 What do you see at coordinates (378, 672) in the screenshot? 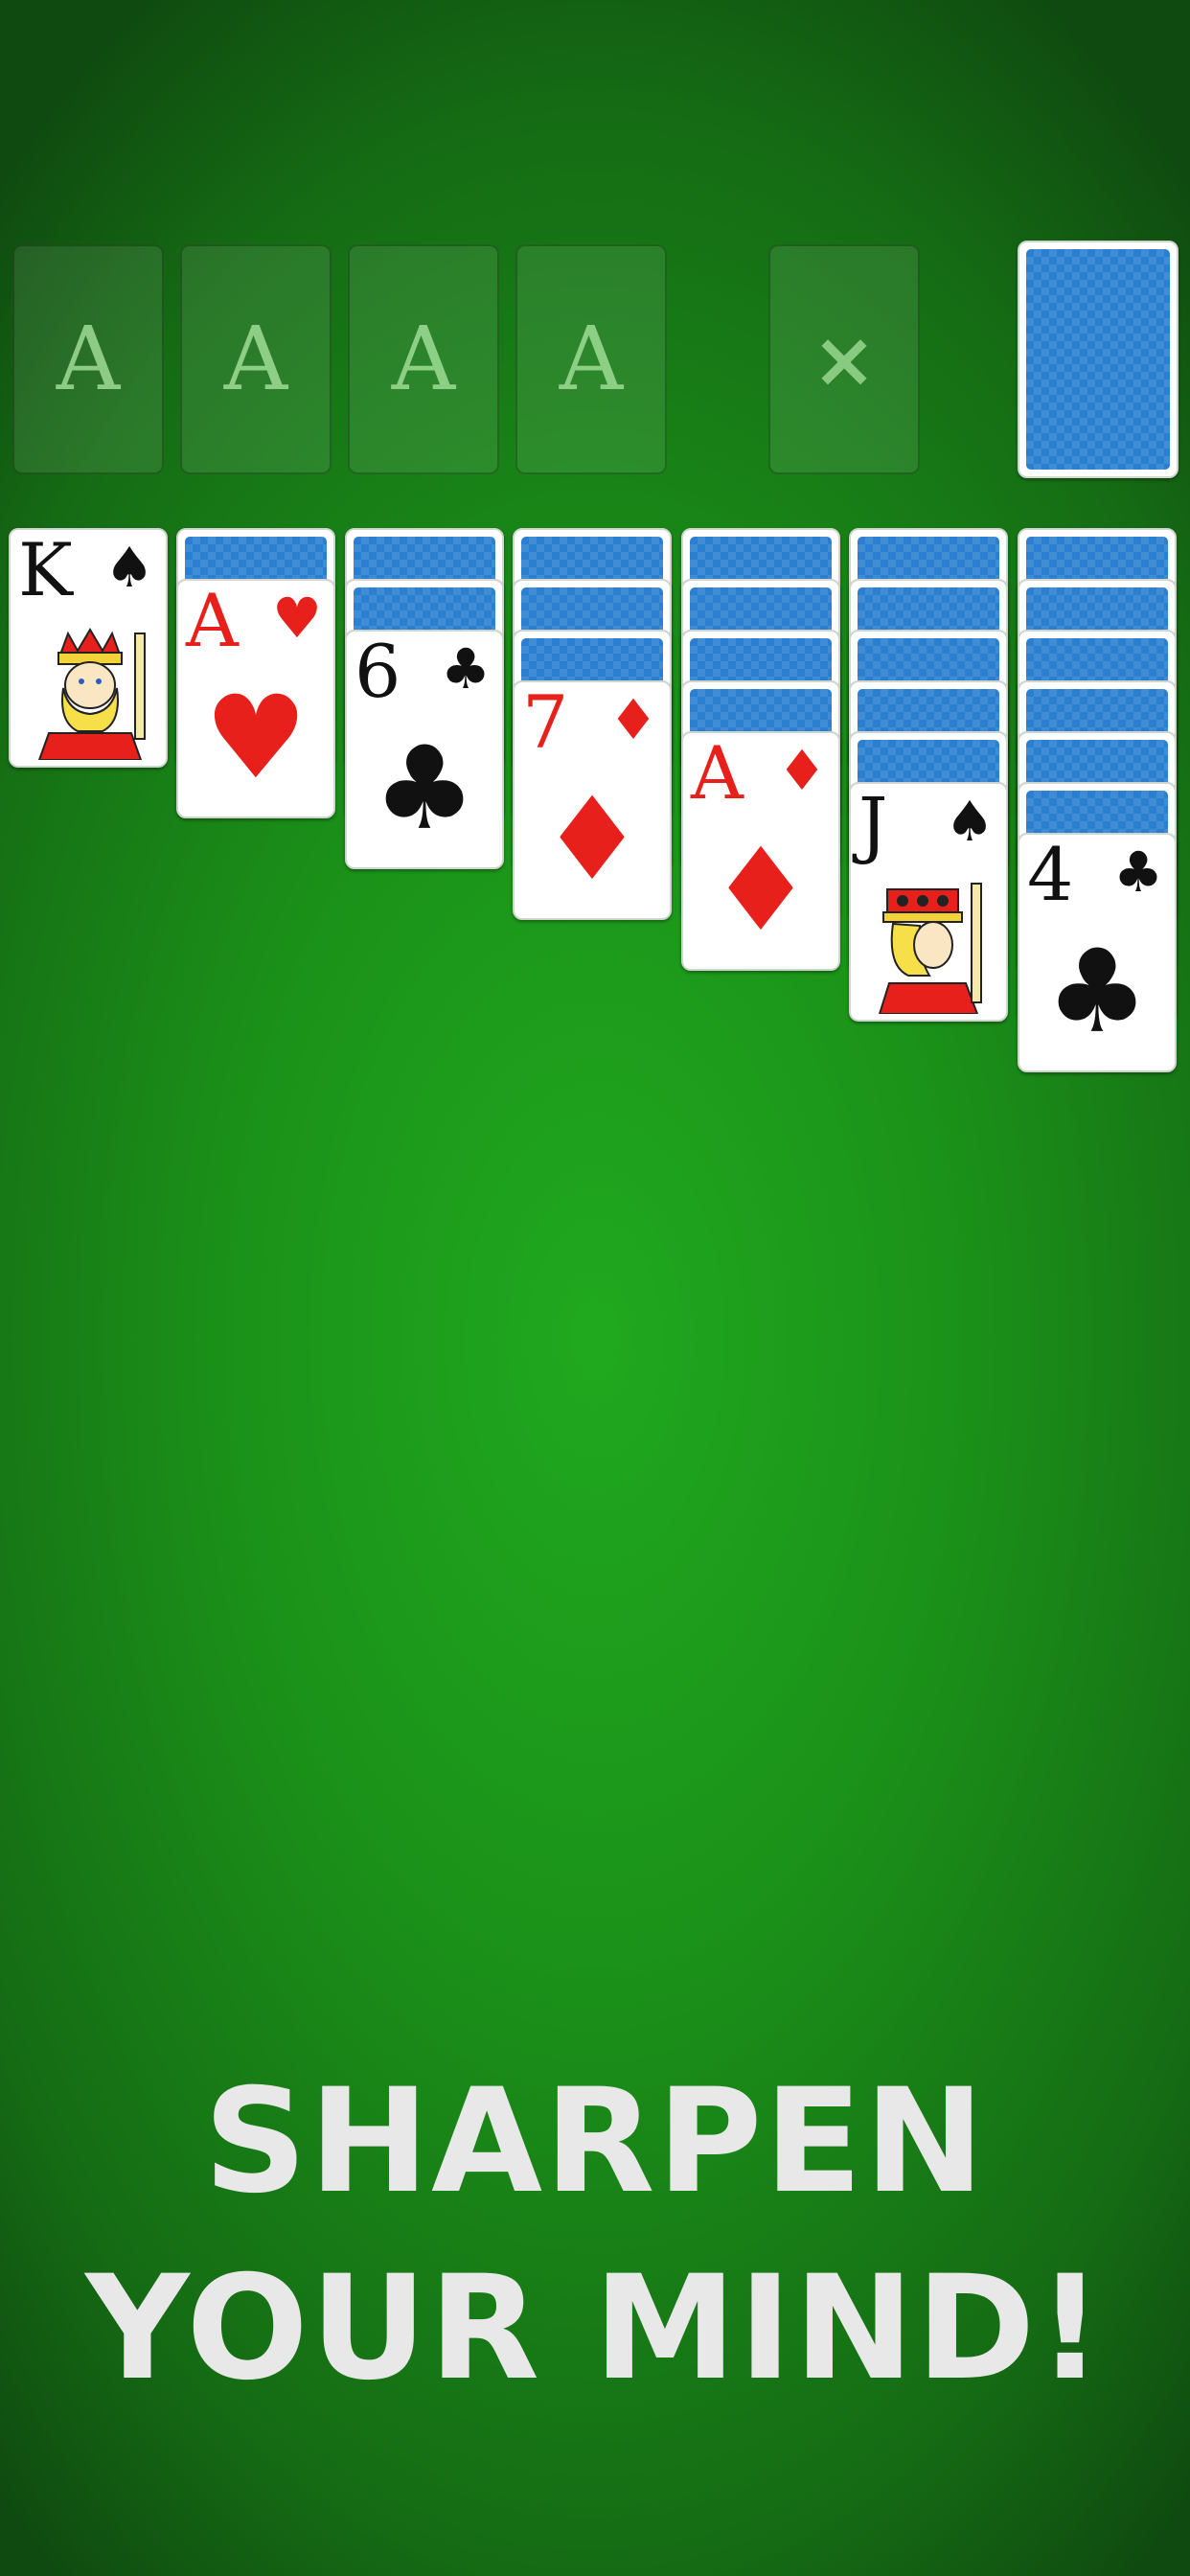
I see `card-rank: 6` at bounding box center [378, 672].